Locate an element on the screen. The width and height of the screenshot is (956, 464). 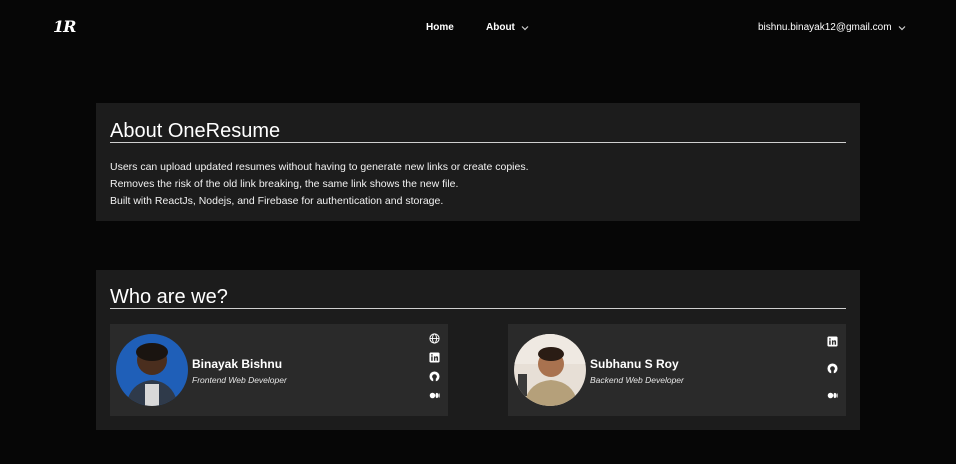
logo: 1R is located at coordinates (64, 26).